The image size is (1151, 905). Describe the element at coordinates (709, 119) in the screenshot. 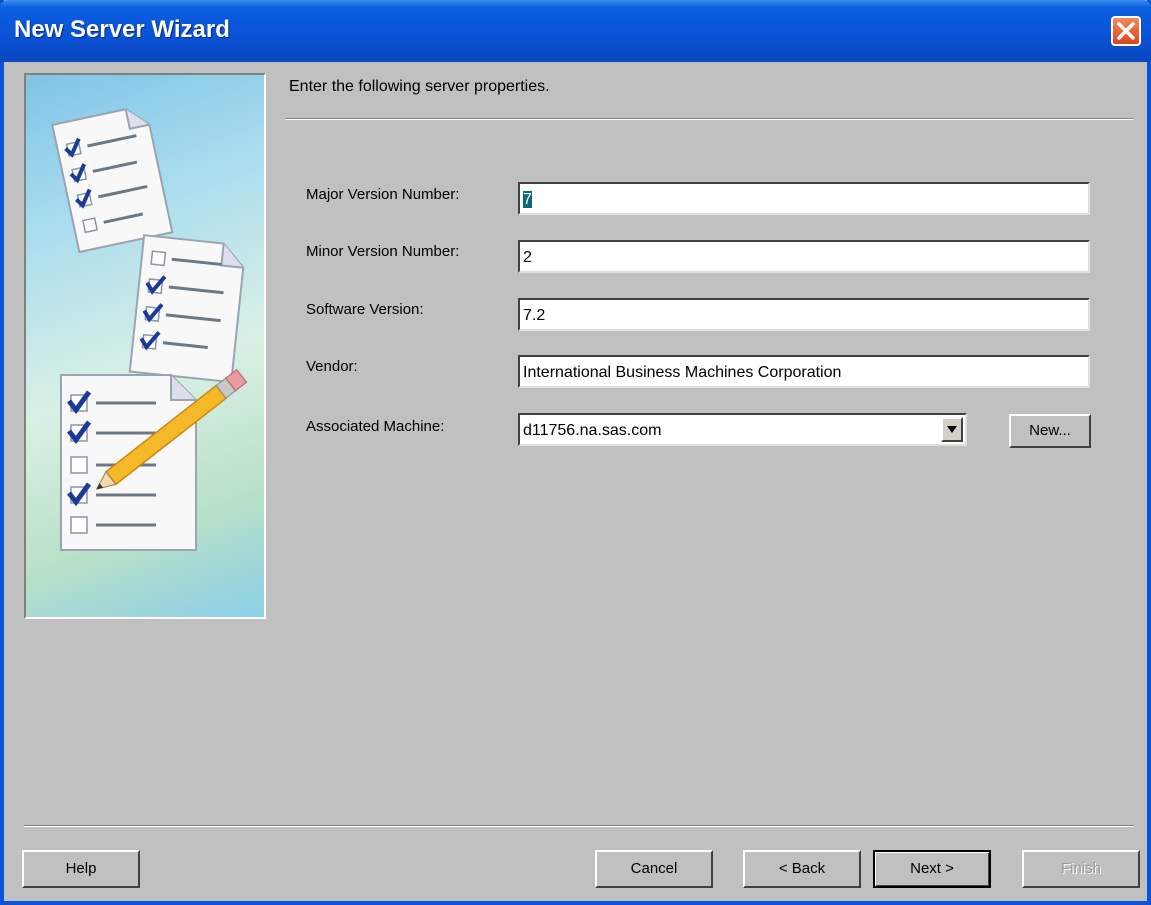

I see `header-divider` at that location.